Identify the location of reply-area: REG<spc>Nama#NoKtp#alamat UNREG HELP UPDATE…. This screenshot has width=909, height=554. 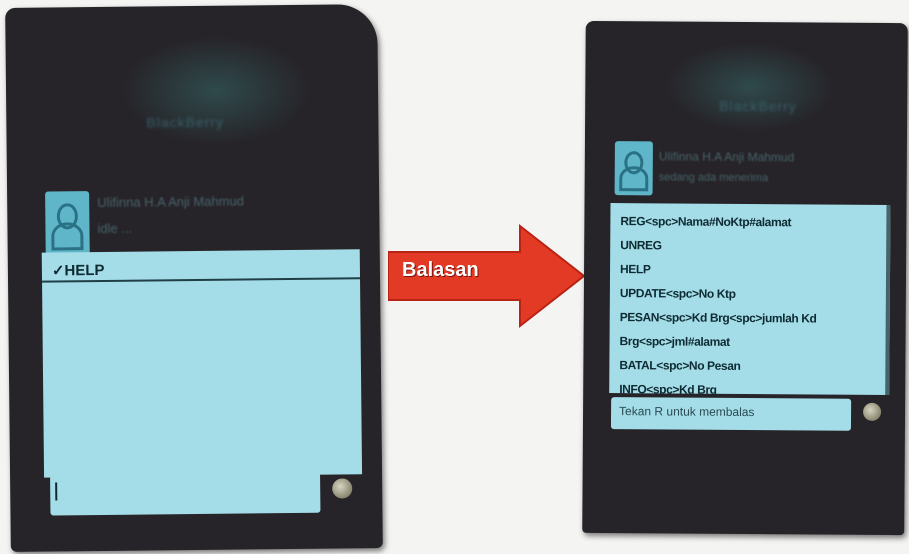
(750, 300).